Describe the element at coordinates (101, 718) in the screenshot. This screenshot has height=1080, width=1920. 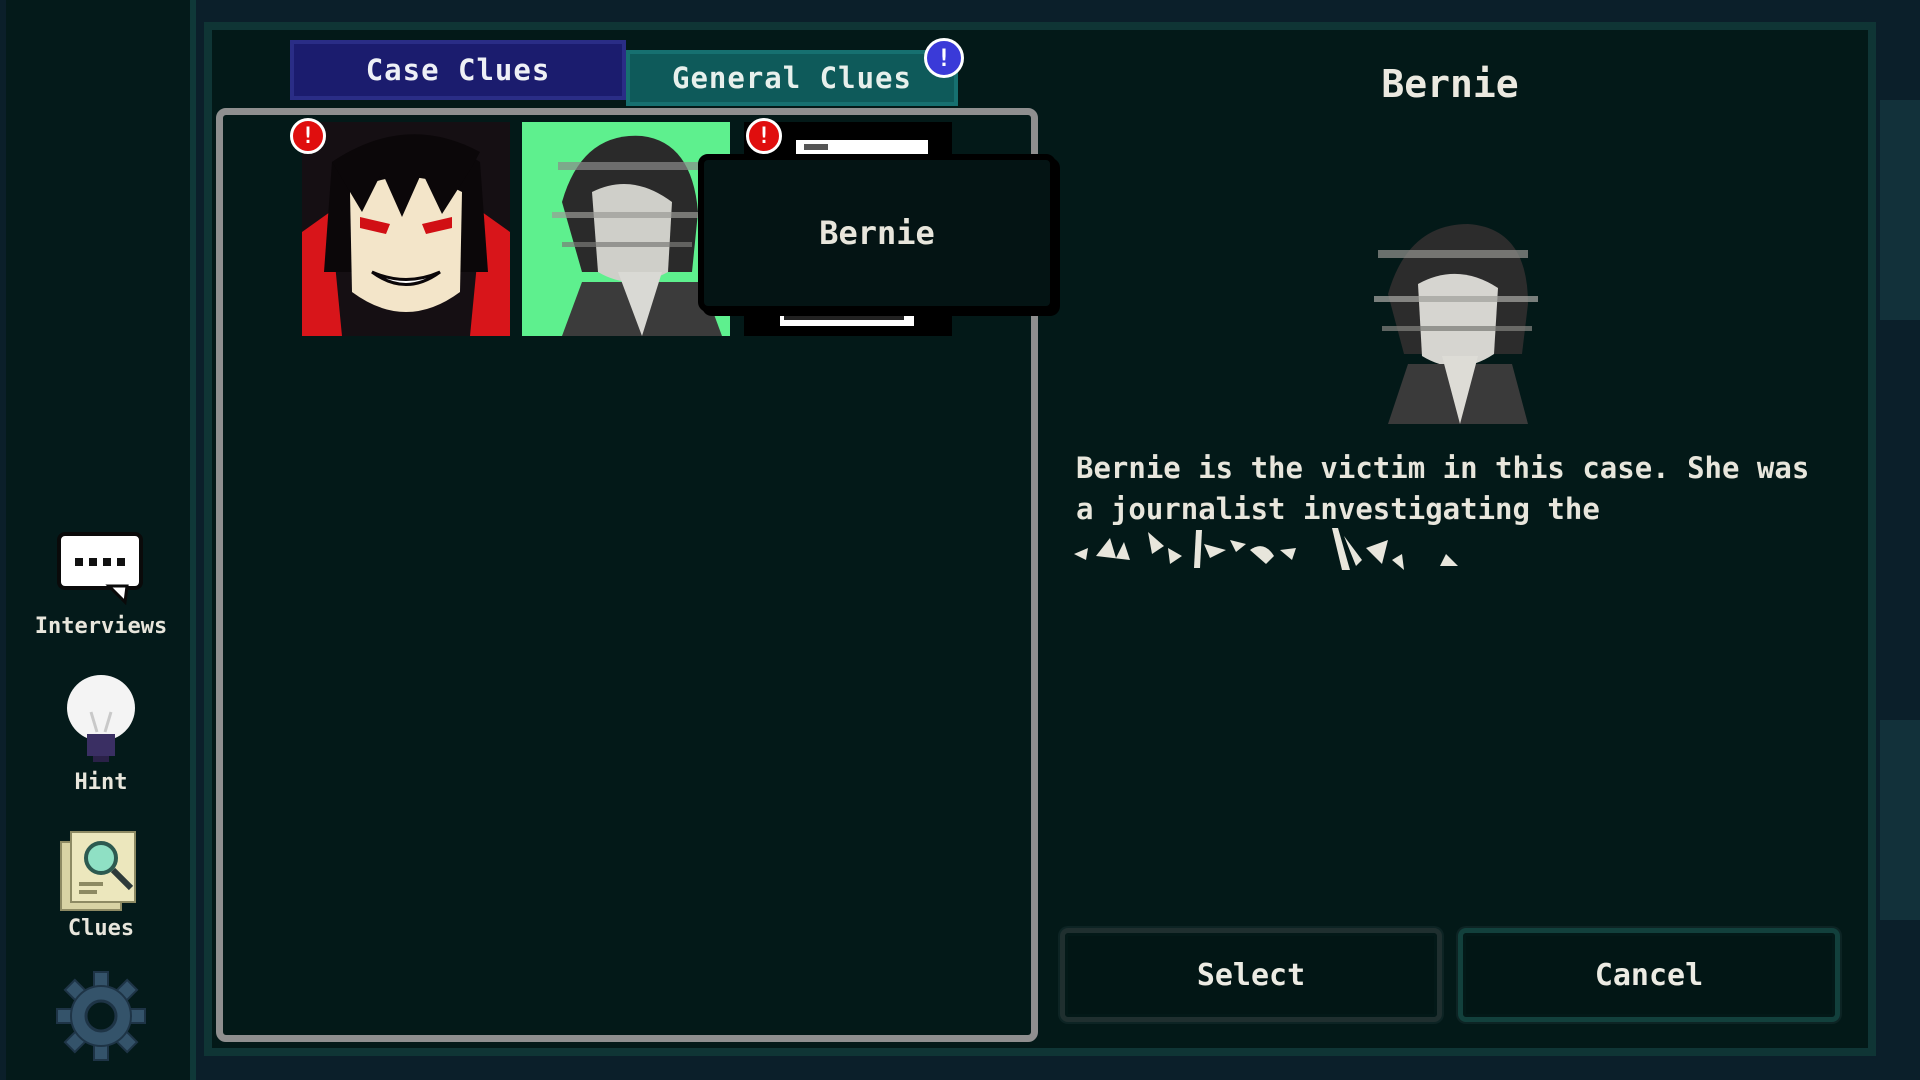
I see `lightbulb-icon` at that location.